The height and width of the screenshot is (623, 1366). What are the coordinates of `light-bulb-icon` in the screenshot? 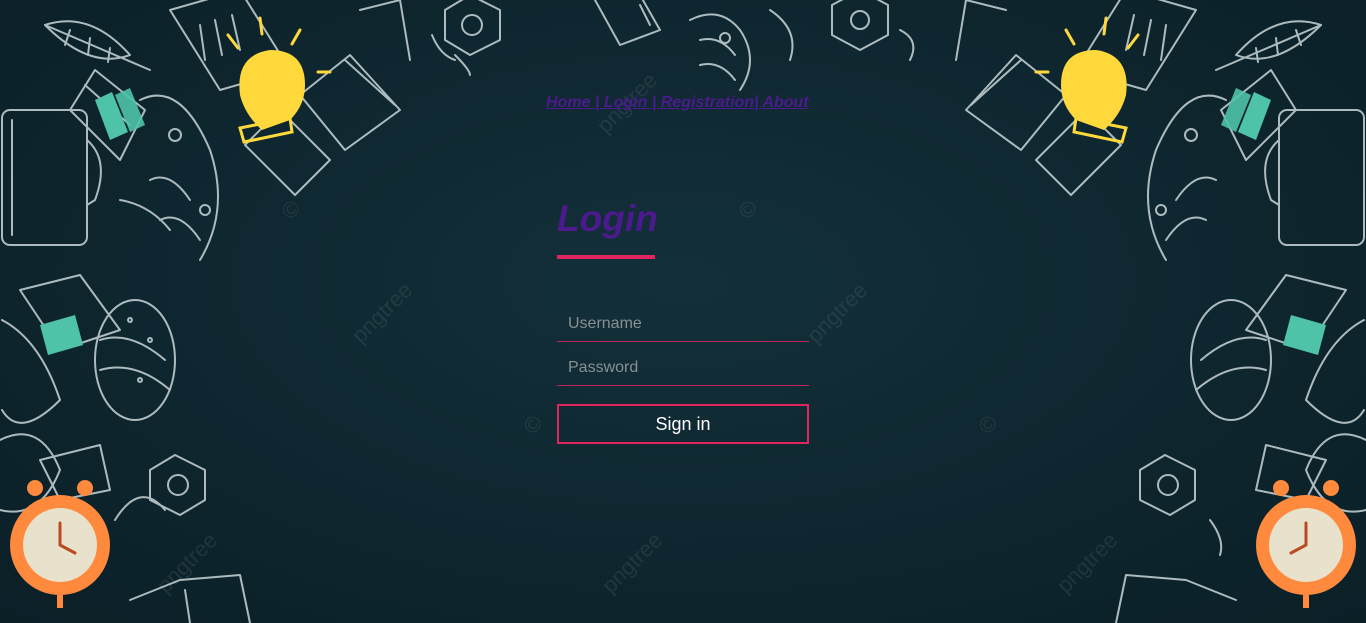 It's located at (279, 80).